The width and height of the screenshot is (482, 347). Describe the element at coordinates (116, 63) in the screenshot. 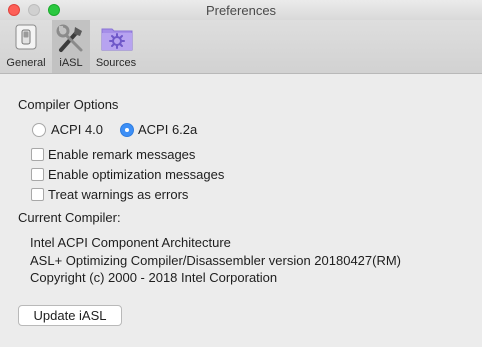

I see `tab-sources-label: Sources` at that location.